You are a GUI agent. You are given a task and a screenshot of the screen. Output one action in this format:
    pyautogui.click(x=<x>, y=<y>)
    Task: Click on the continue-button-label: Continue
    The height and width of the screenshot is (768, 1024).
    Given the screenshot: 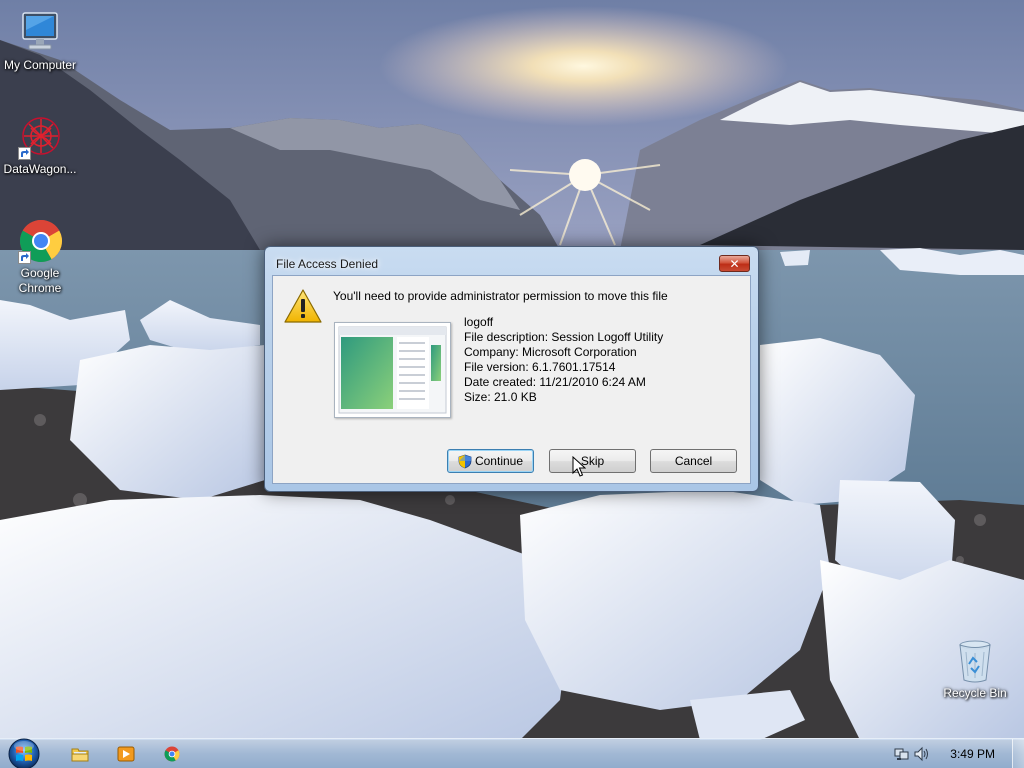 What is the action you would take?
    pyautogui.click(x=499, y=461)
    